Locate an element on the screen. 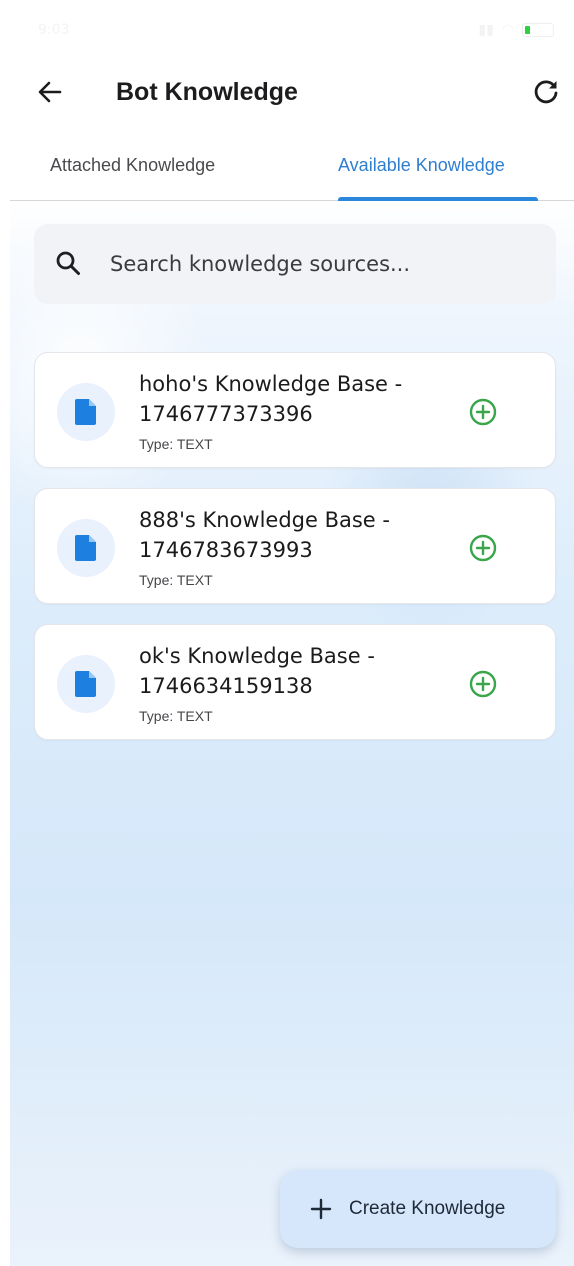 The width and height of the screenshot is (574, 1266). plus-icon is located at coordinates (321, 1209).